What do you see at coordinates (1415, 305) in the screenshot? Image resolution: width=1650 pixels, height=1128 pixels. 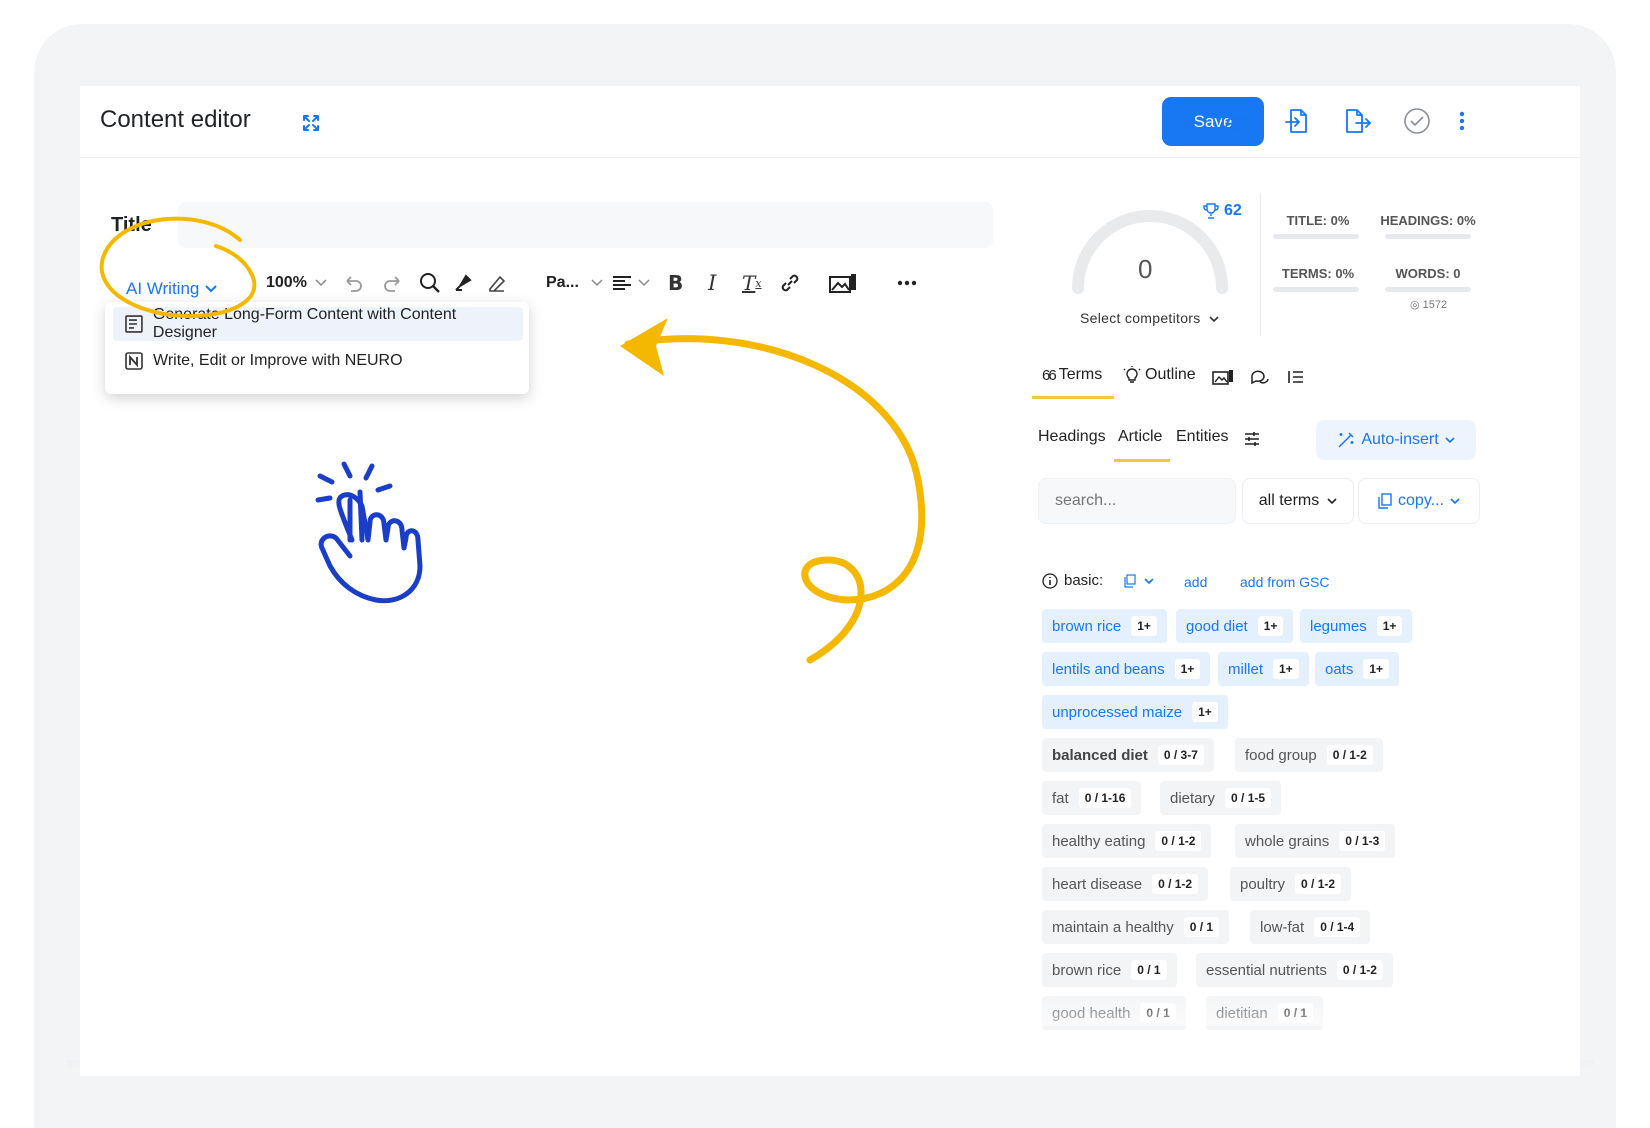 I see `target-icon: ◎` at bounding box center [1415, 305].